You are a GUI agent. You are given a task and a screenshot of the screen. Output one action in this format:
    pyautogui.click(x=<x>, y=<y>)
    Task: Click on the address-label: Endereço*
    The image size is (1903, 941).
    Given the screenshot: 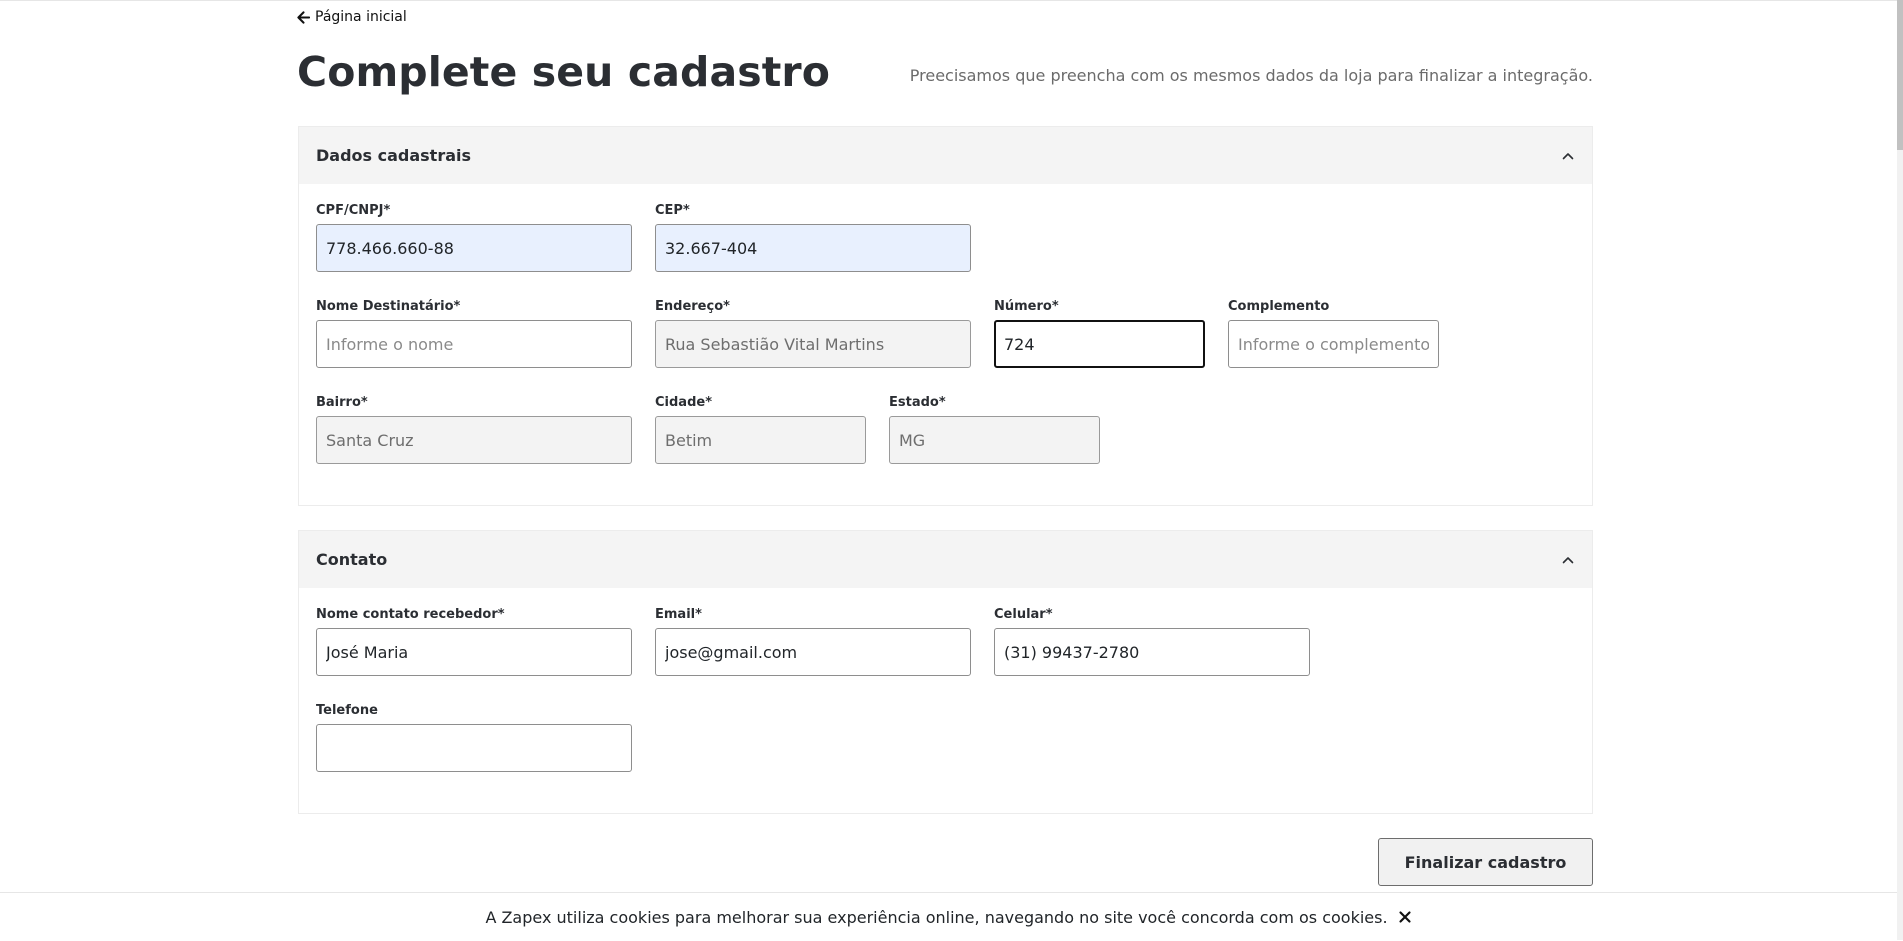 What is the action you would take?
    pyautogui.click(x=692, y=306)
    